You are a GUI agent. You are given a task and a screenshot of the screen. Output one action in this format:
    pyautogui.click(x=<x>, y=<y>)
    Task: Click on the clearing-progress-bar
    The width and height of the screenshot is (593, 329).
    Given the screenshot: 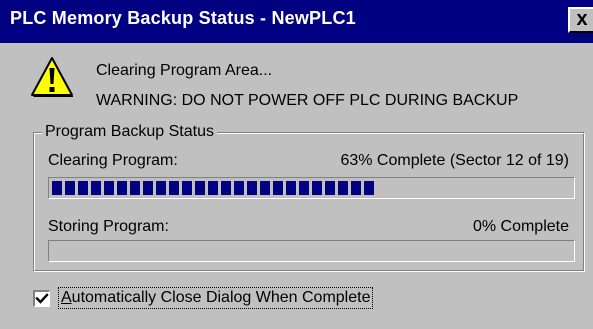 What is the action you would take?
    pyautogui.click(x=311, y=188)
    